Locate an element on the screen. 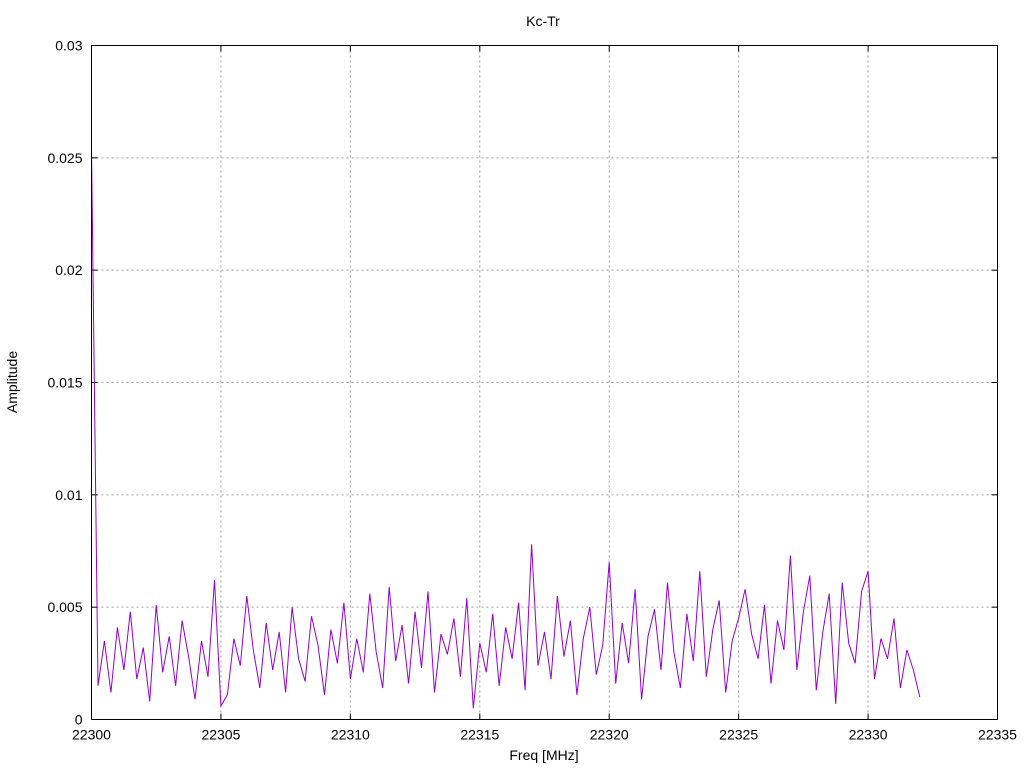  y-tick-label: 0.005 is located at coordinates (64, 607).